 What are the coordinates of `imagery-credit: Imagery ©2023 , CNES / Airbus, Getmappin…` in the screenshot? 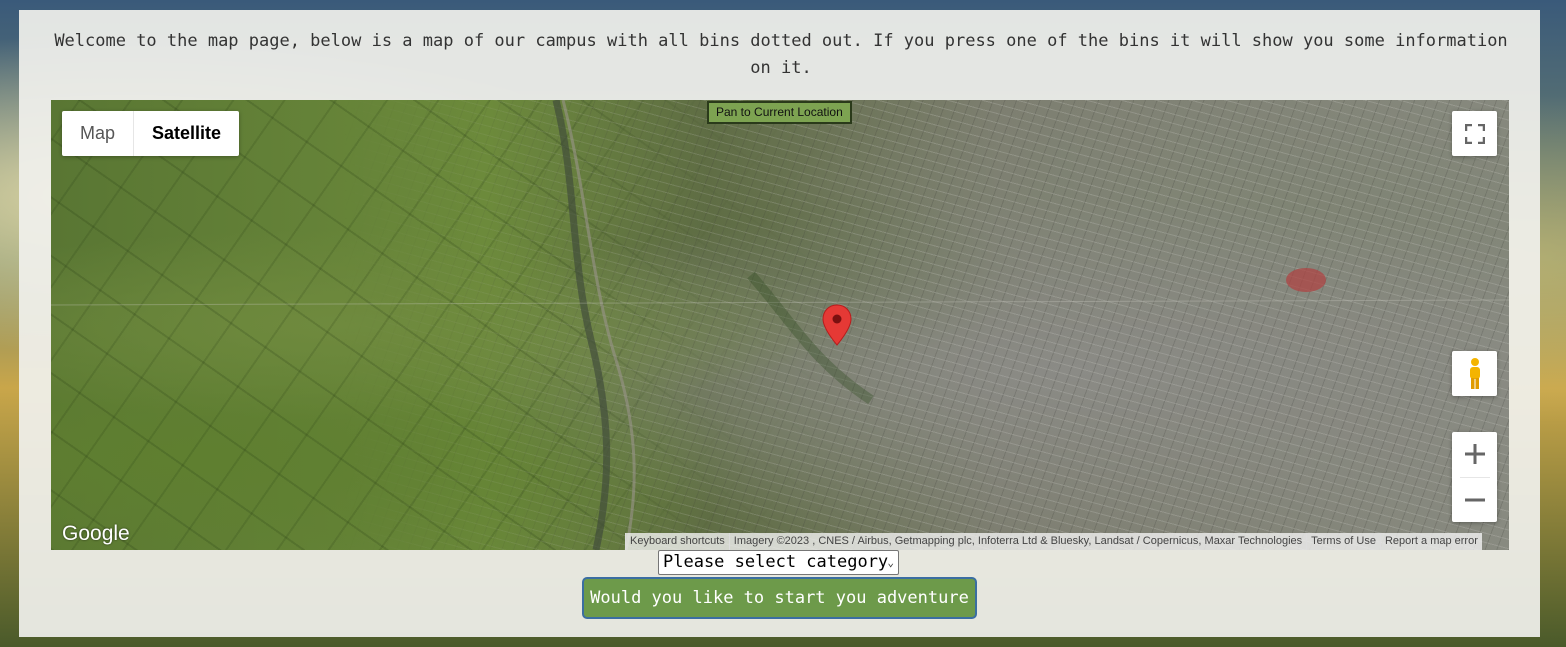 It's located at (1017, 541).